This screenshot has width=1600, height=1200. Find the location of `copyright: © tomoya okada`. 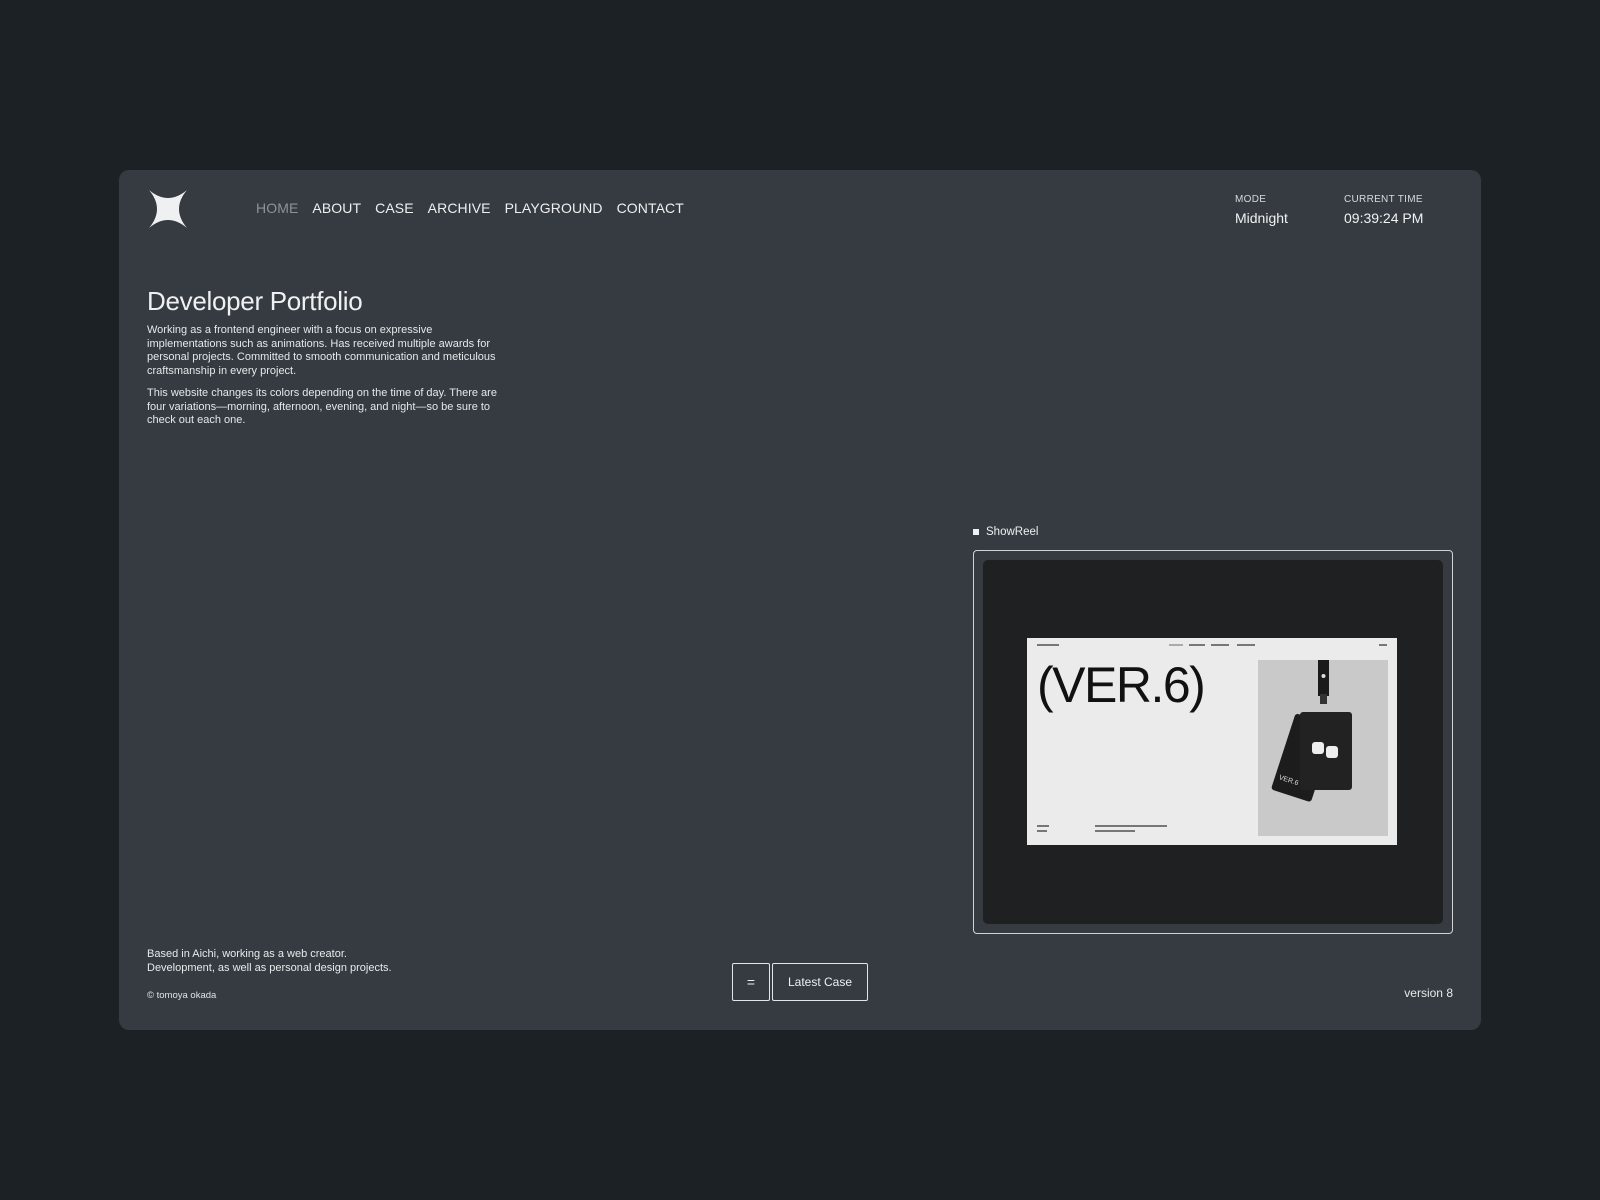

copyright: © tomoya okada is located at coordinates (182, 995).